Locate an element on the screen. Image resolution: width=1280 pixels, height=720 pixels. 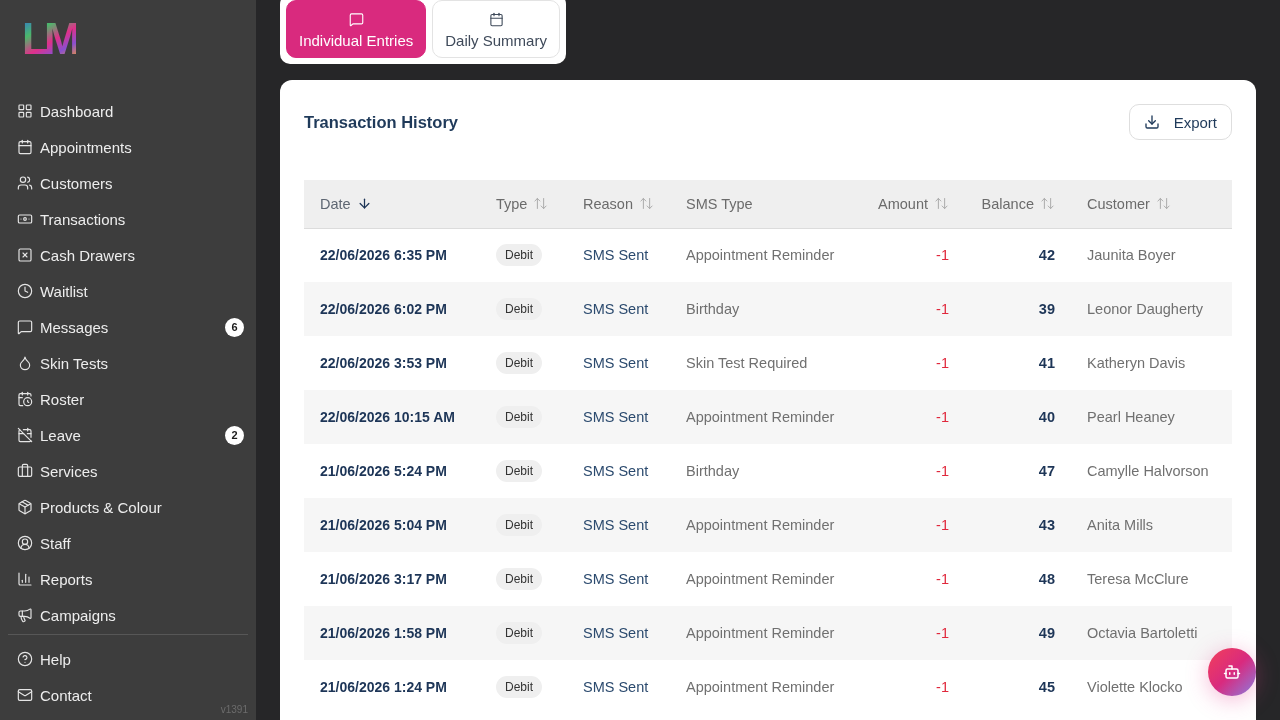
export-button: Export is located at coordinates (1180, 122).